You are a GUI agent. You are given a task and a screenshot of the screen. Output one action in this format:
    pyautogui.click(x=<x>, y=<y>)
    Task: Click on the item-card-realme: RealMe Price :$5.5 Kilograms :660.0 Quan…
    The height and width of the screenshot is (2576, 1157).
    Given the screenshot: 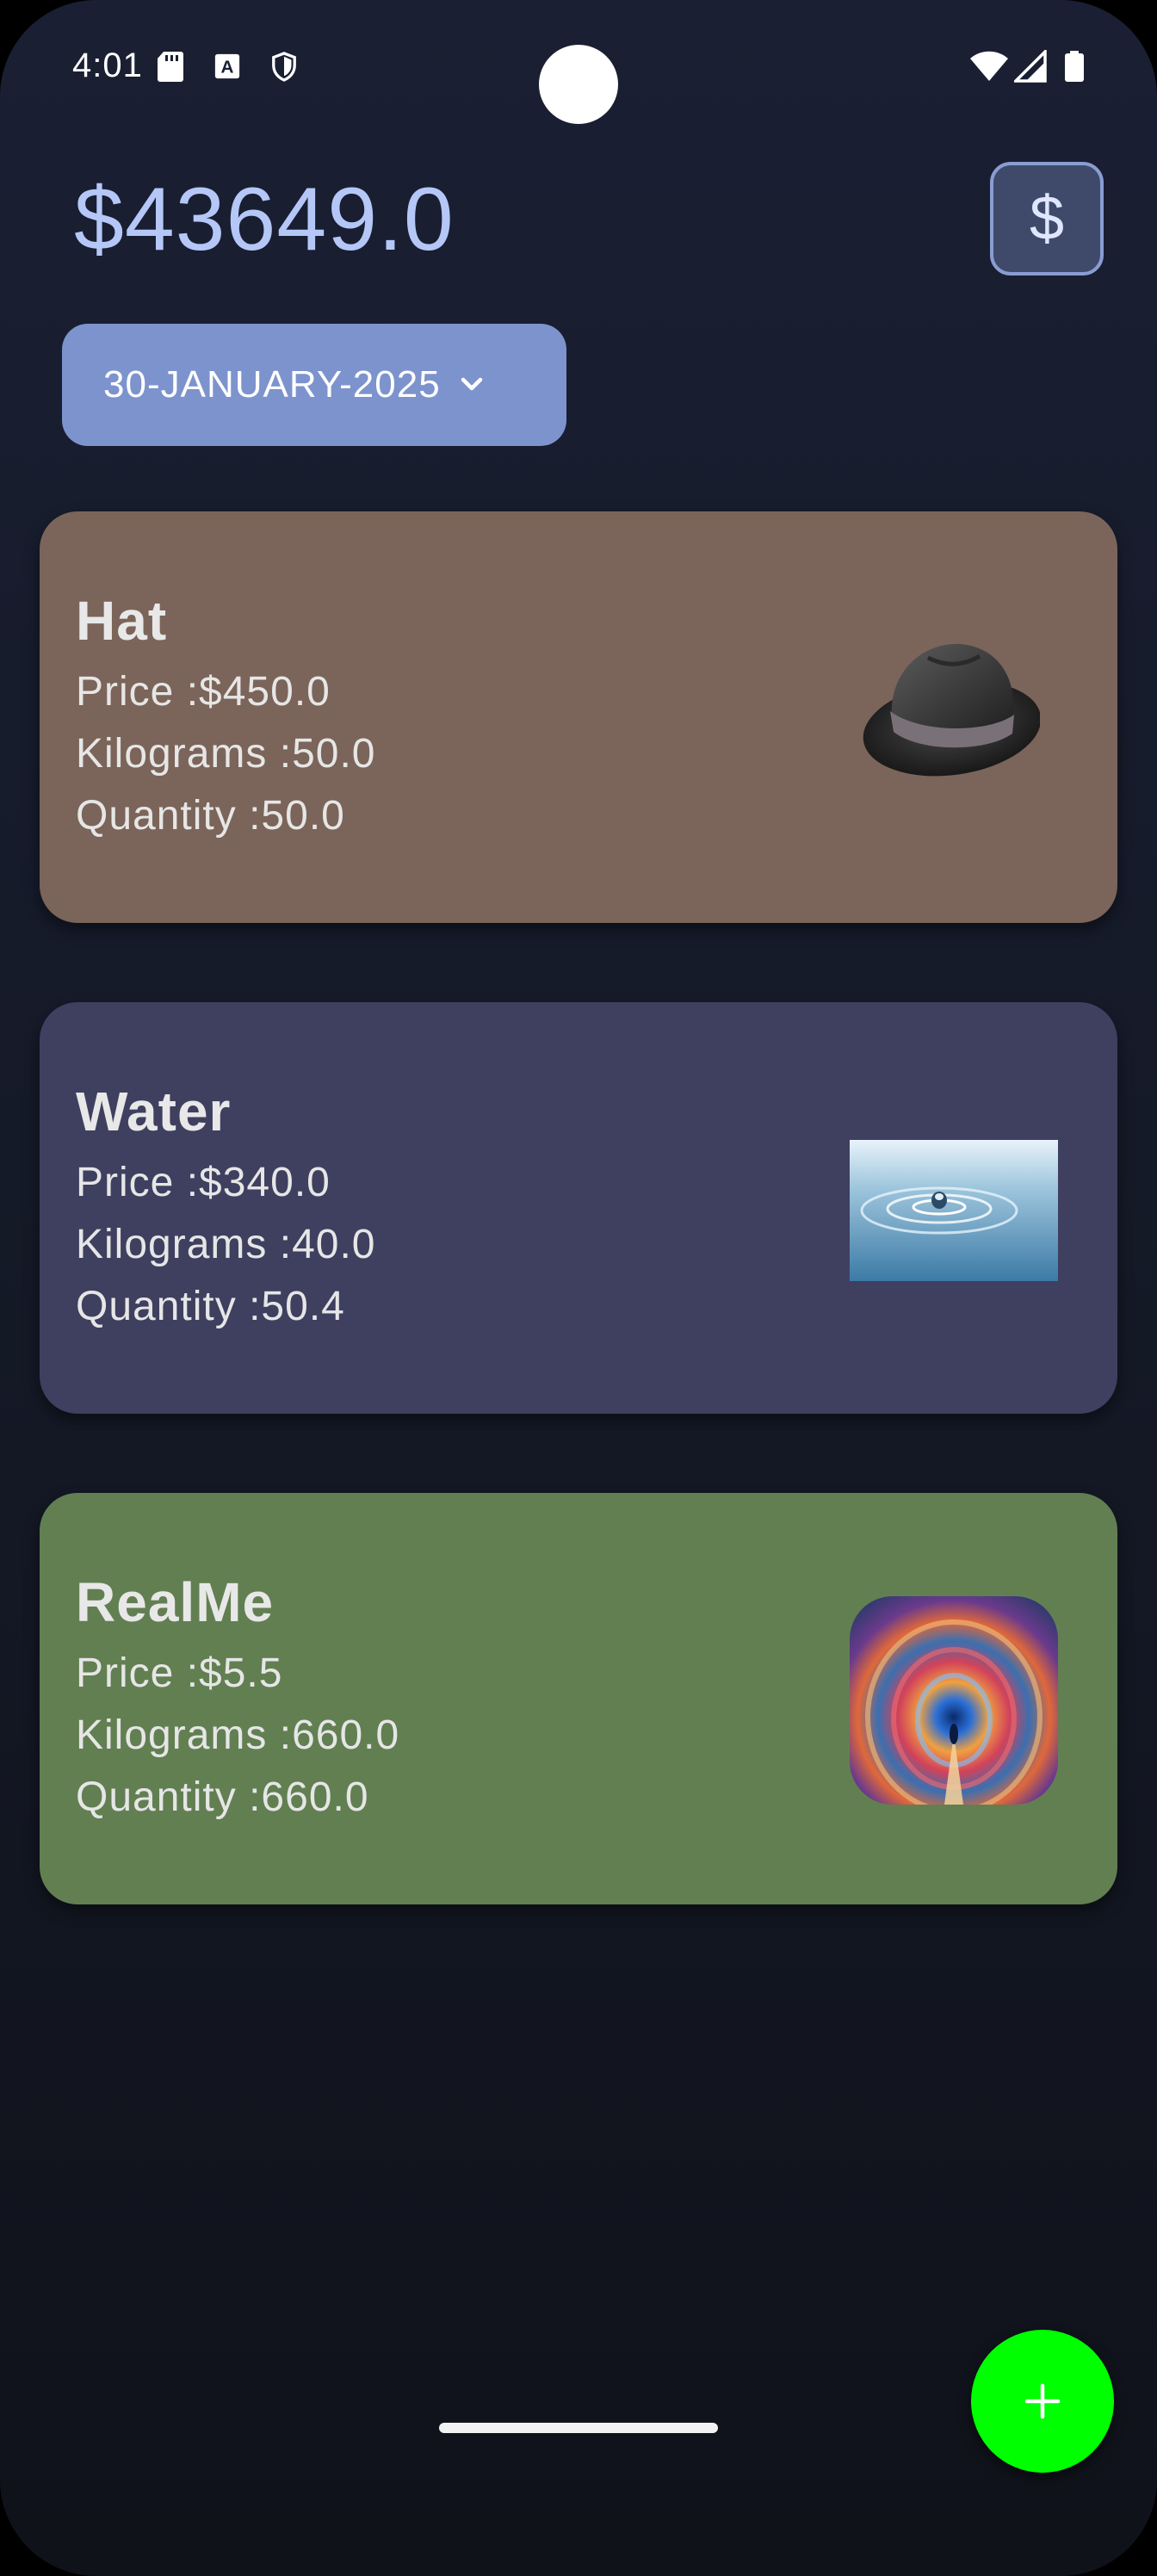 What is the action you would take?
    pyautogui.click(x=579, y=1698)
    